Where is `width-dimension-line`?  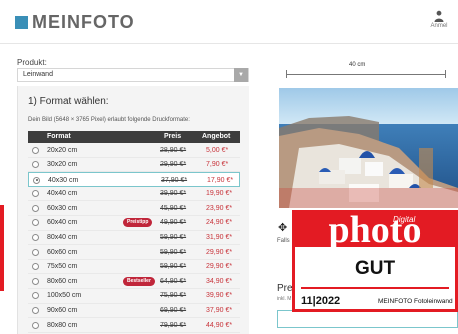 width-dimension-line is located at coordinates (366, 74).